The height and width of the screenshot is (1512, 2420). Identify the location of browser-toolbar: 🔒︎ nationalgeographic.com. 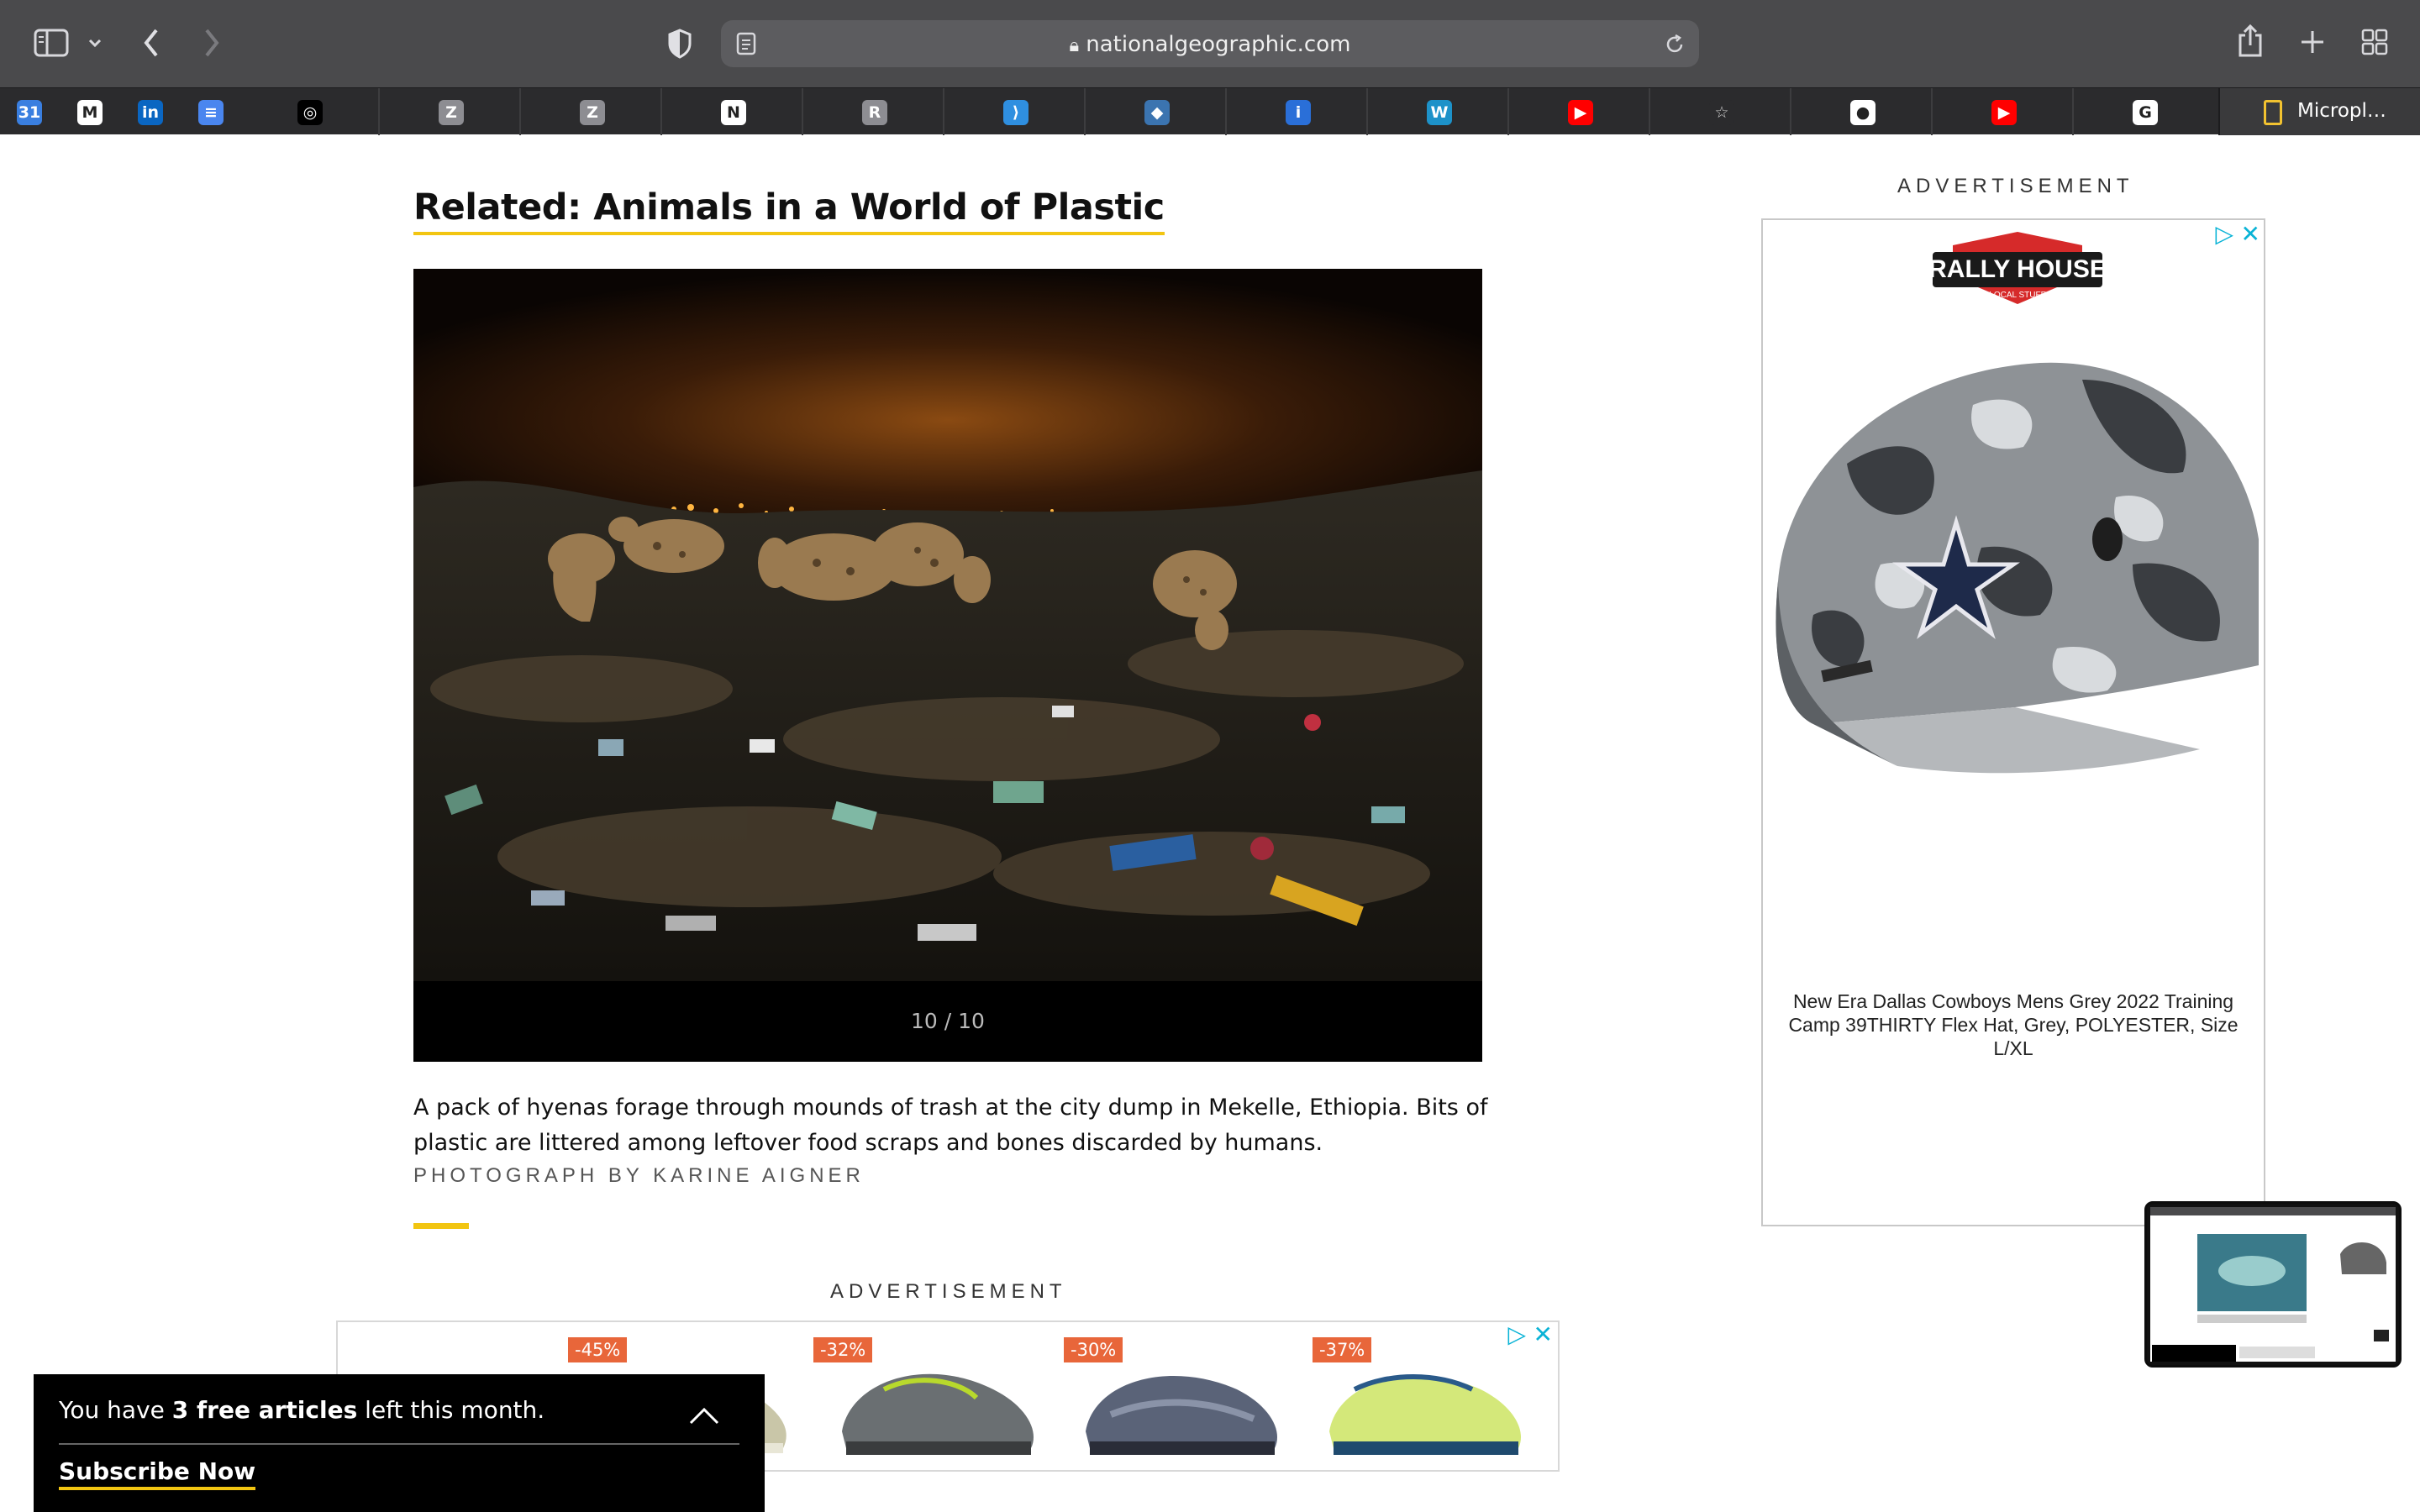
(1210, 43).